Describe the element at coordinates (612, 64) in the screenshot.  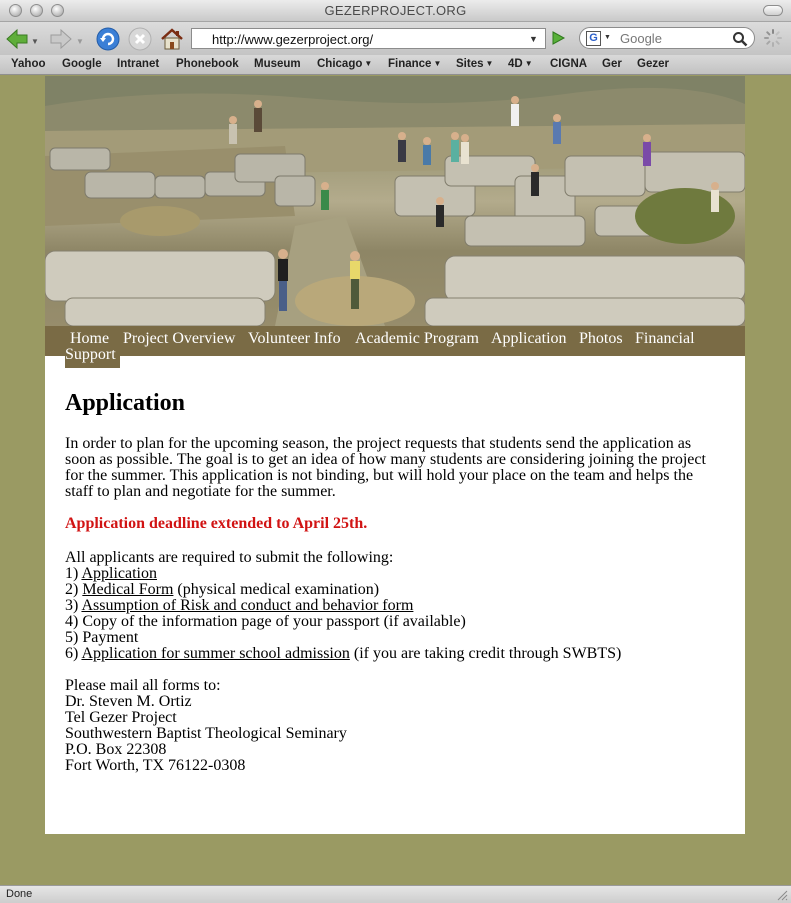
I see `bookmark-ger: Ger` at that location.